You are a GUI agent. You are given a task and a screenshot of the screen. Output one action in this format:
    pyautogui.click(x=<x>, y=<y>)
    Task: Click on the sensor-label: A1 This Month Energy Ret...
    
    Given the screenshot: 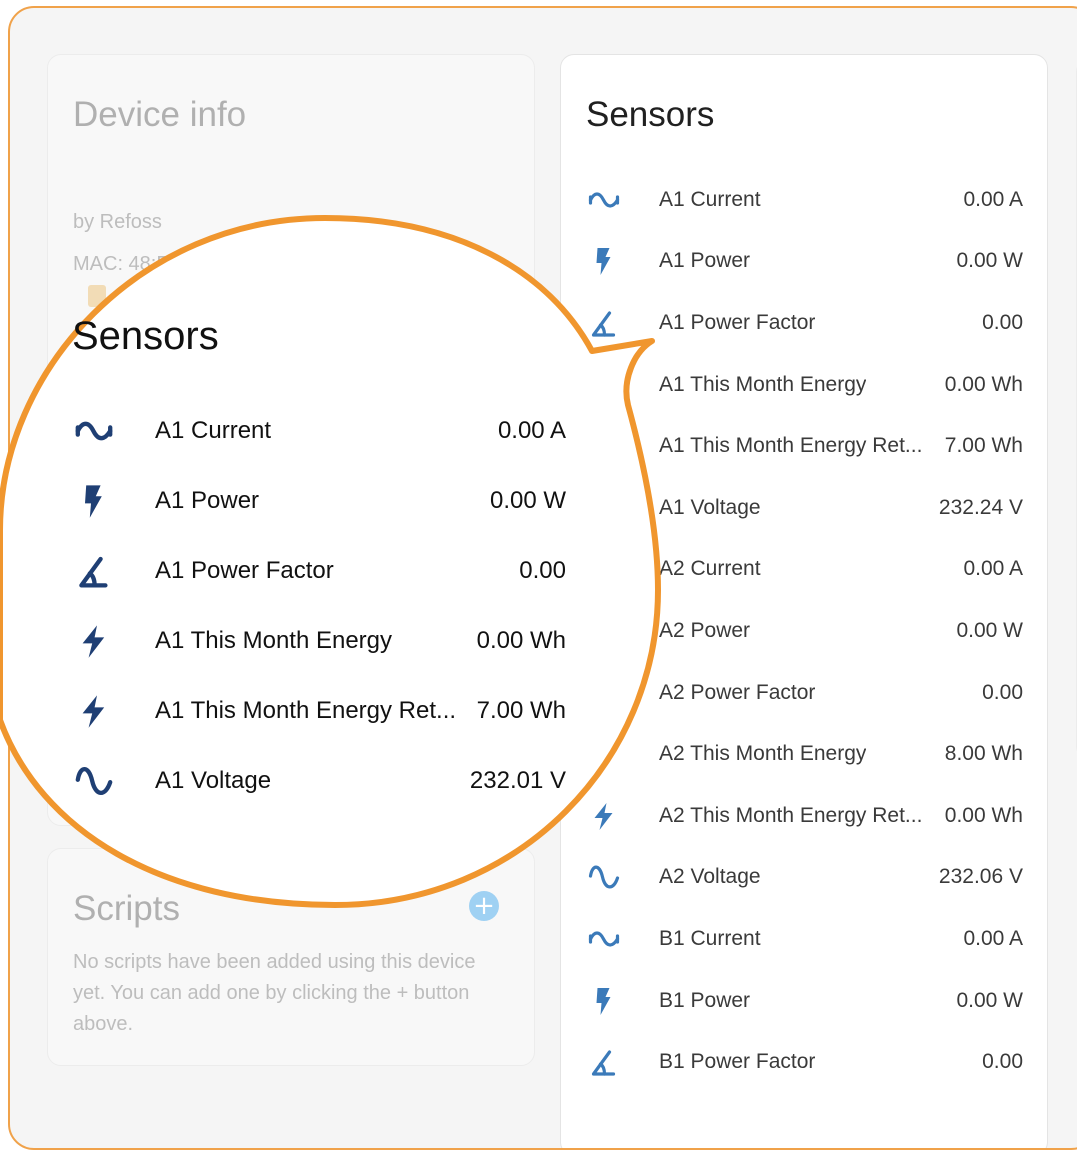 What is the action you would take?
    pyautogui.click(x=306, y=710)
    